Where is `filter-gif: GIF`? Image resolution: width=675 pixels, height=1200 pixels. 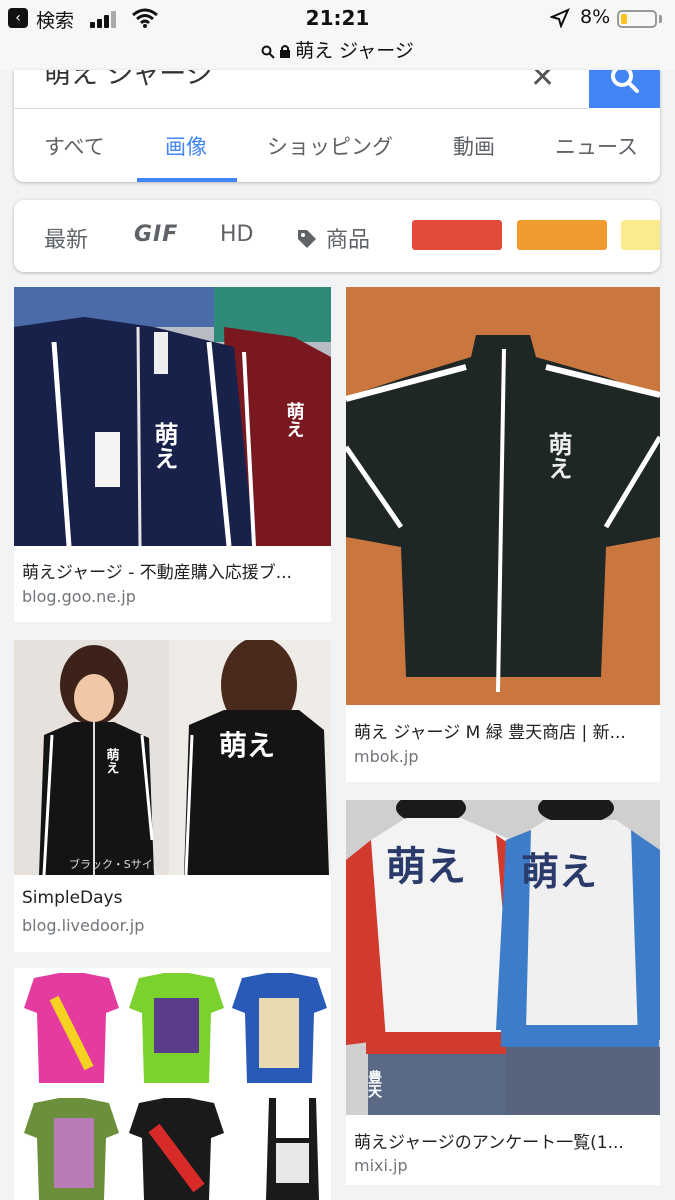 filter-gif: GIF is located at coordinates (156, 234).